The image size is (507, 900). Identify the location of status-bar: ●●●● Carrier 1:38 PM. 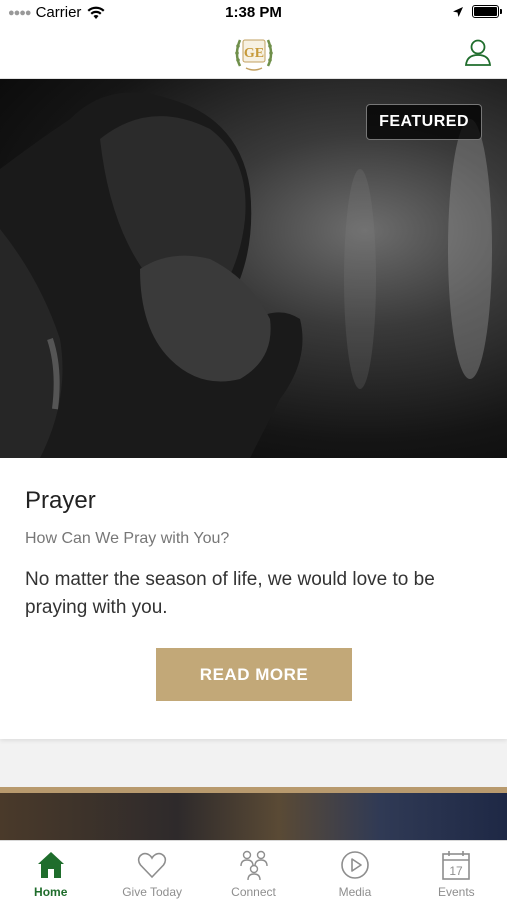
(253, 13).